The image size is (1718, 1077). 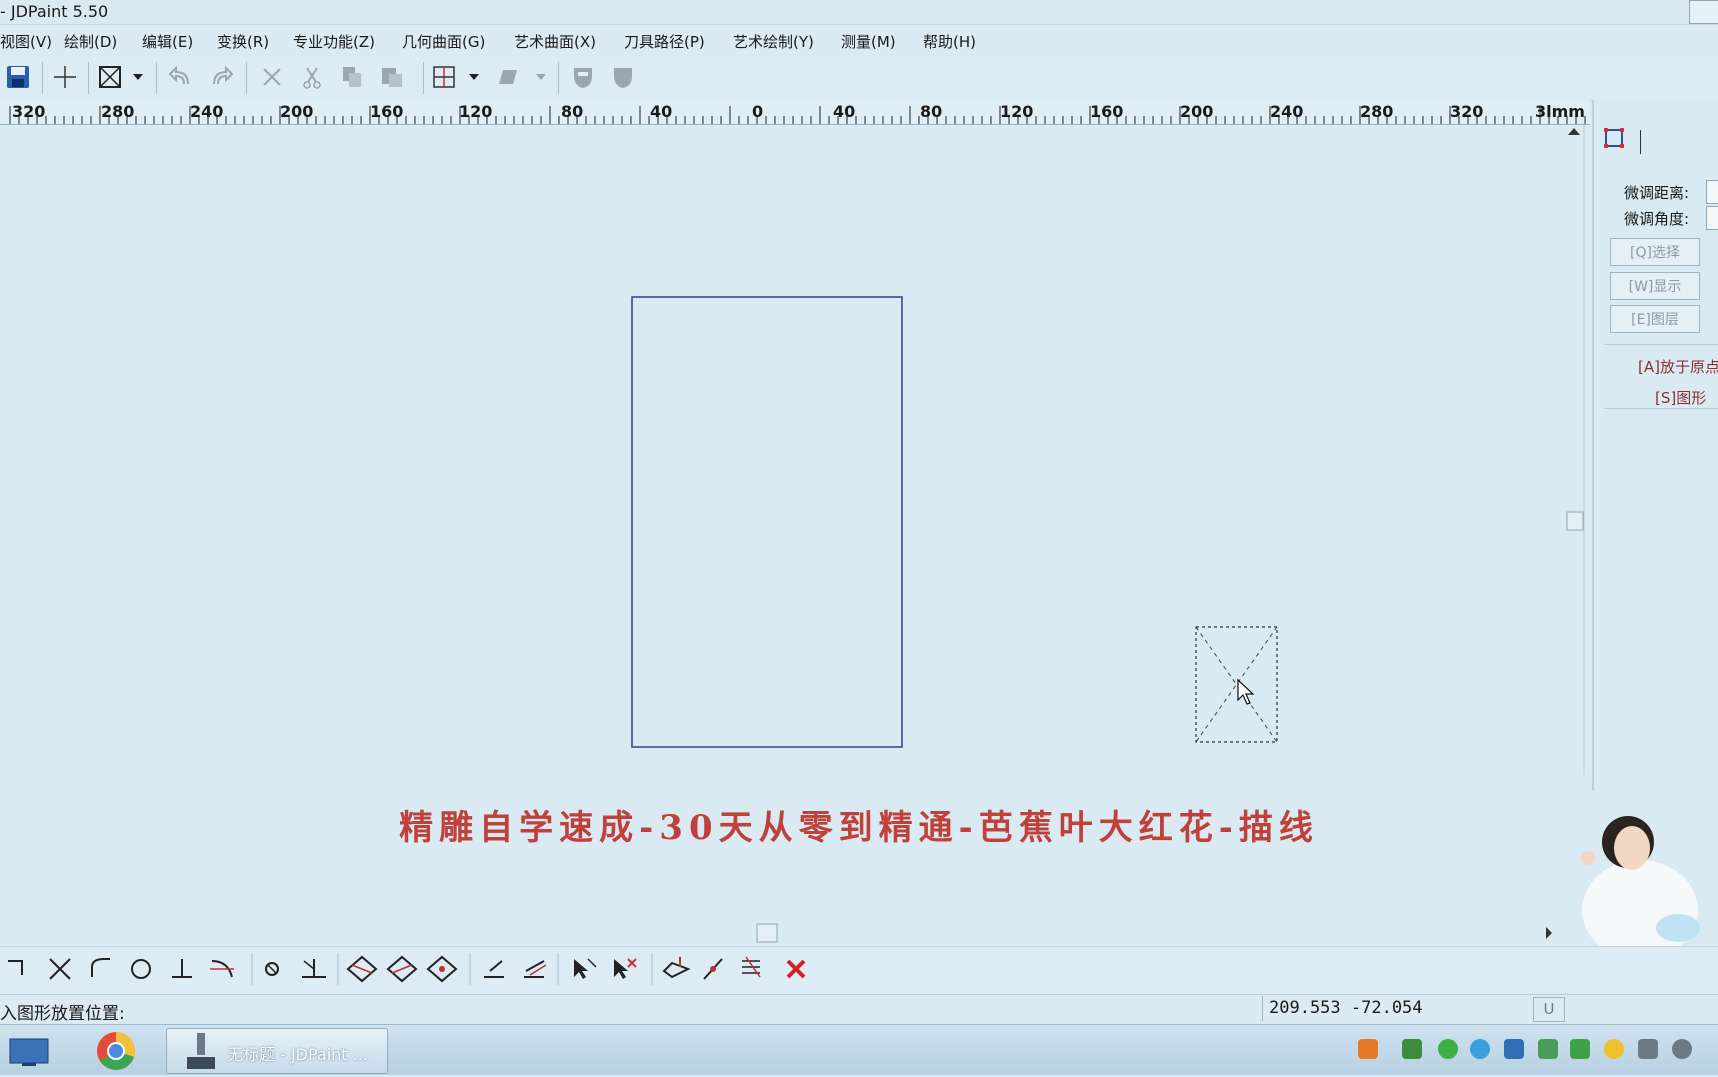 I want to click on menu-professional: 专业功能(Z), so click(x=334, y=41).